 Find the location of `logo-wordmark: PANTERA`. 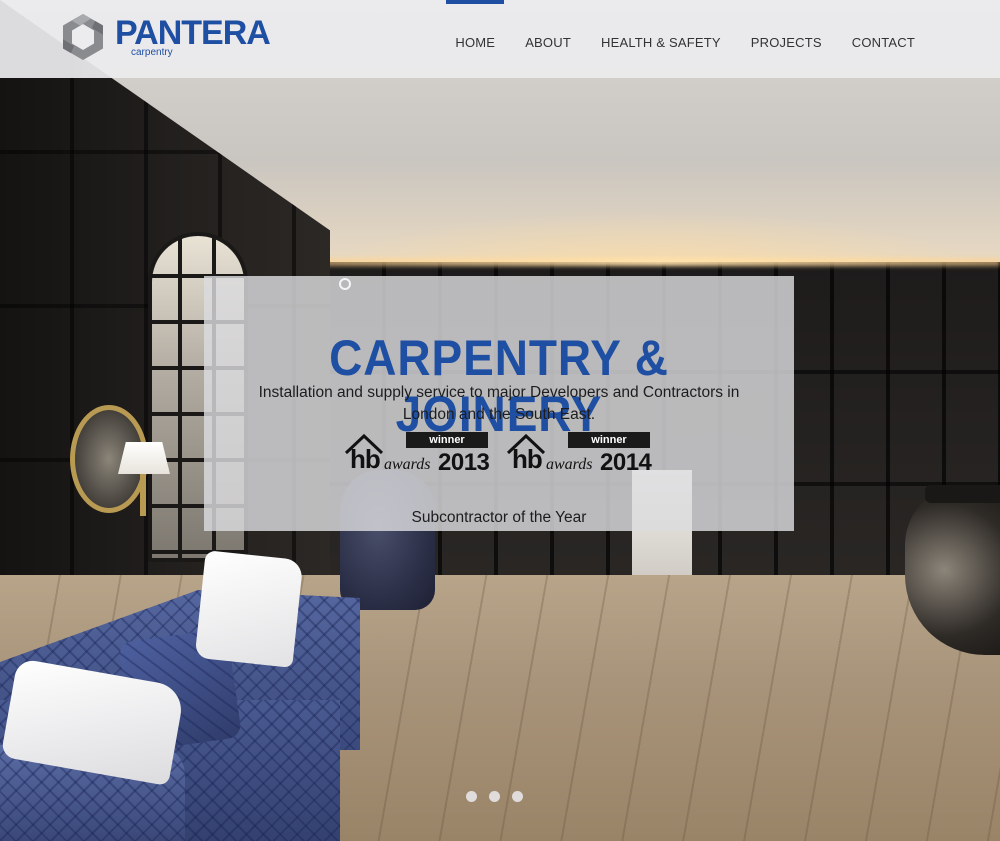

logo-wordmark: PANTERA is located at coordinates (193, 33).